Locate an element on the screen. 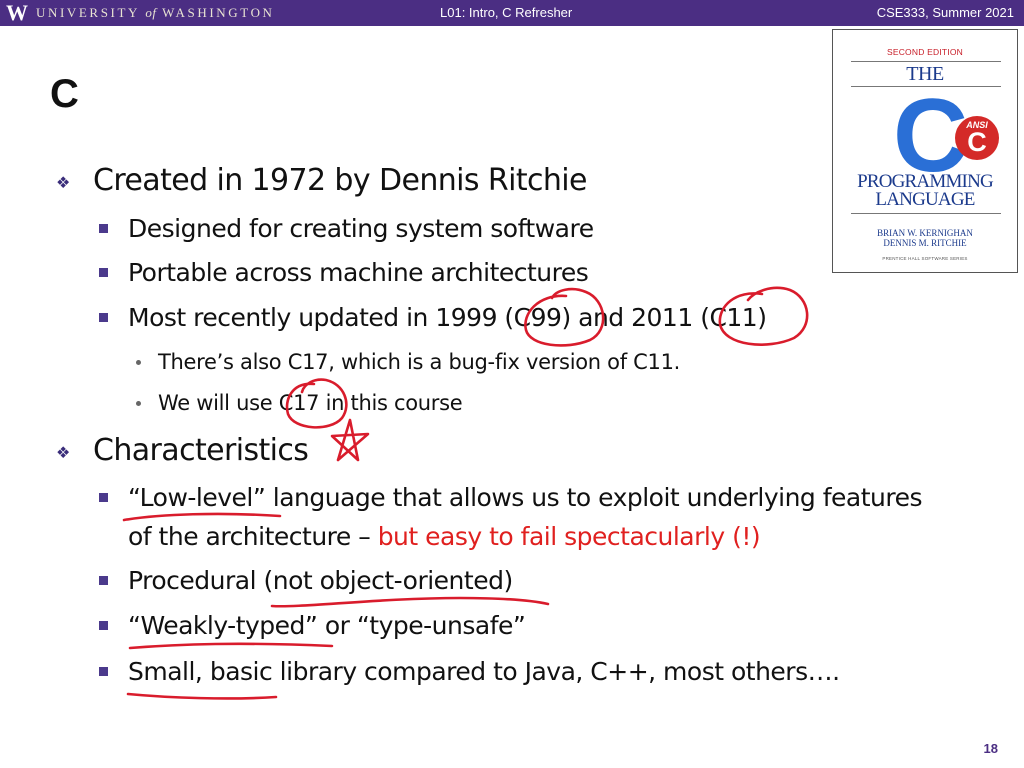  lowlevel-text: of the architecture – is located at coordinates (253, 536).